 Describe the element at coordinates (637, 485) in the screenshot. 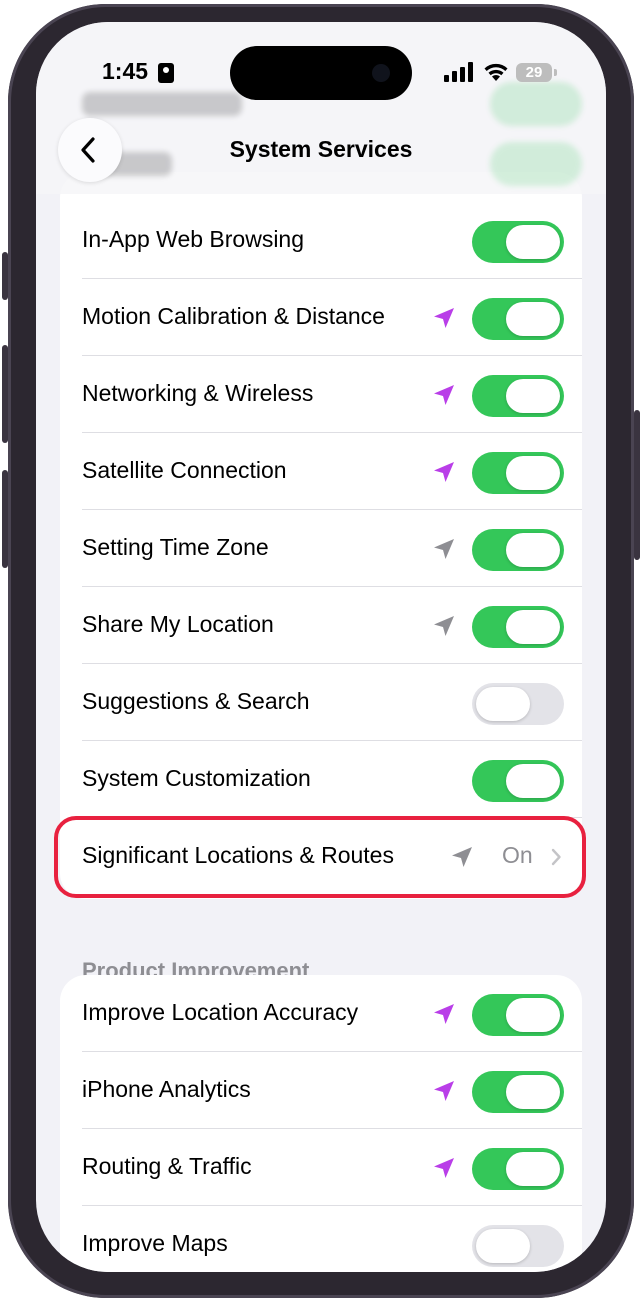

I see `side-button` at that location.